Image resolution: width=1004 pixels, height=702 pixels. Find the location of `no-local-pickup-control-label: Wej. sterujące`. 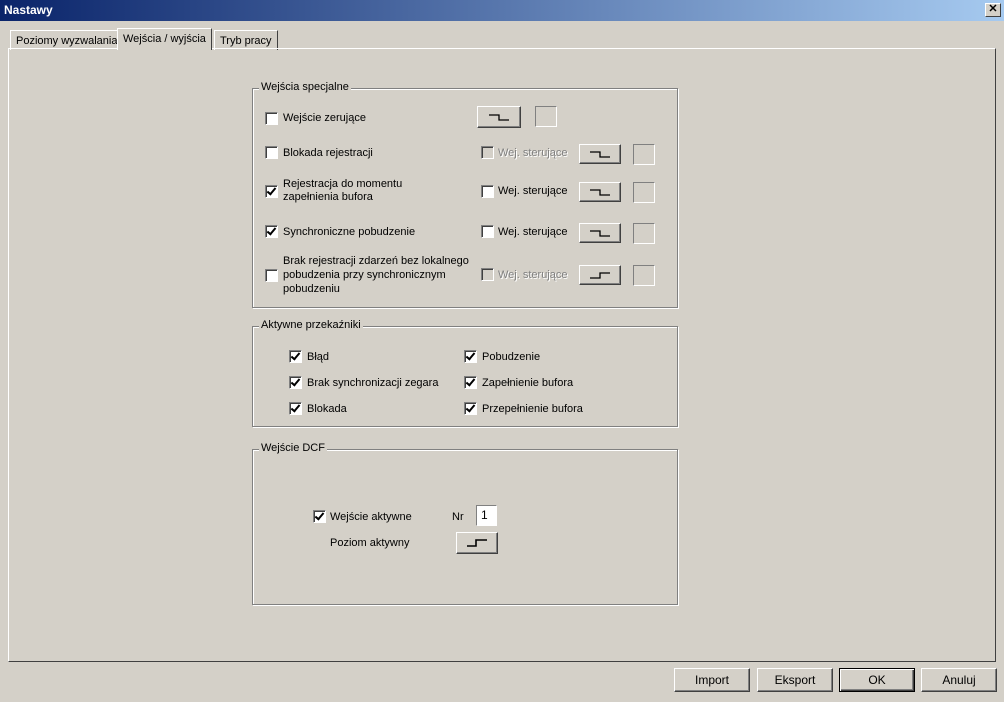

no-local-pickup-control-label: Wej. sterujące is located at coordinates (533, 275).